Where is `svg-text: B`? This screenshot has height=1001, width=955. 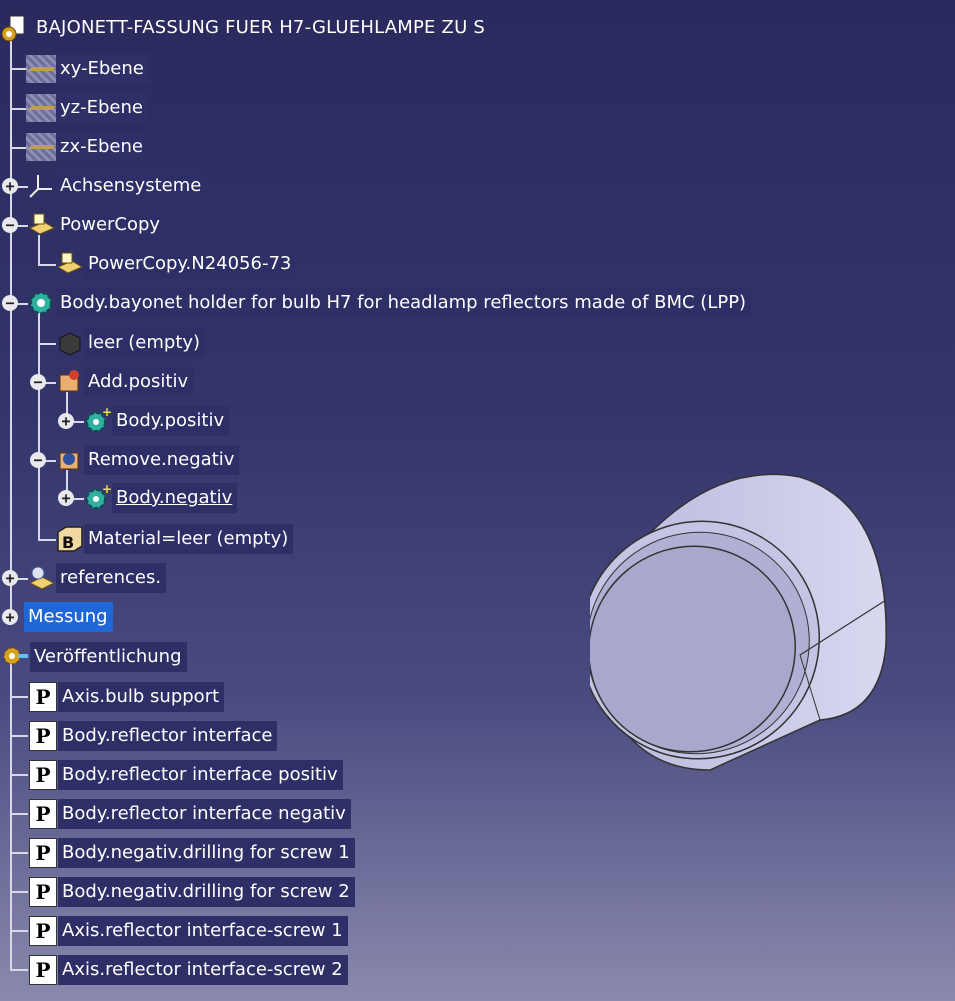
svg-text: B is located at coordinates (68, 542).